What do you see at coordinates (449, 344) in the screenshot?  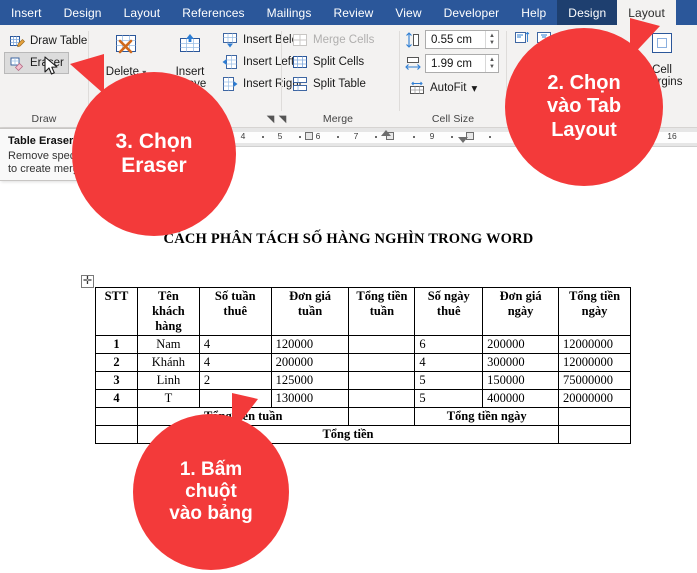 I see `cell-so-ngay: 6` at bounding box center [449, 344].